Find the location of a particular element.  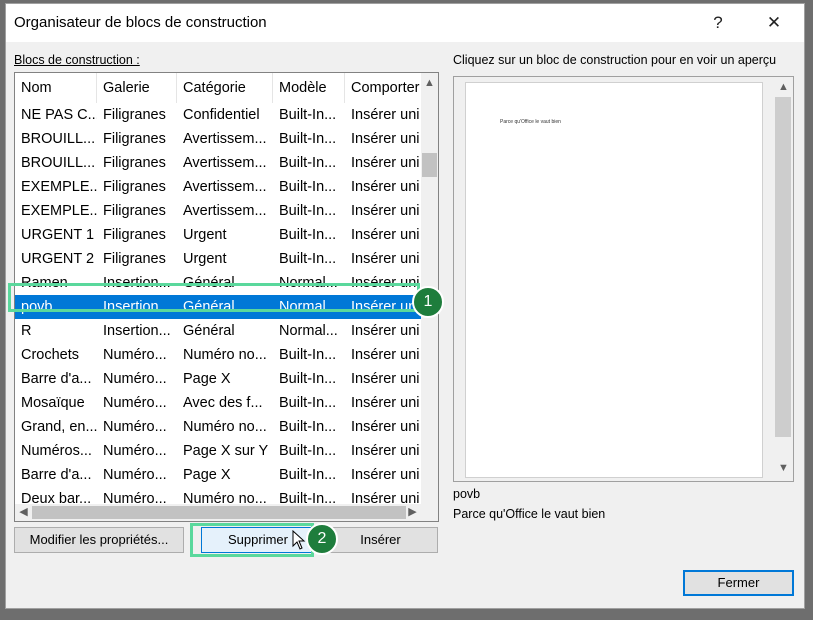

cell-nom: Crochets is located at coordinates (50, 355).